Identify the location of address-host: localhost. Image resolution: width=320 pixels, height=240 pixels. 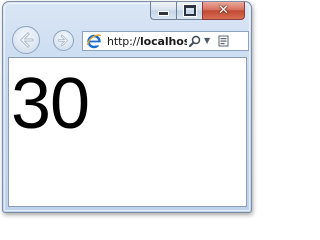
(163, 41).